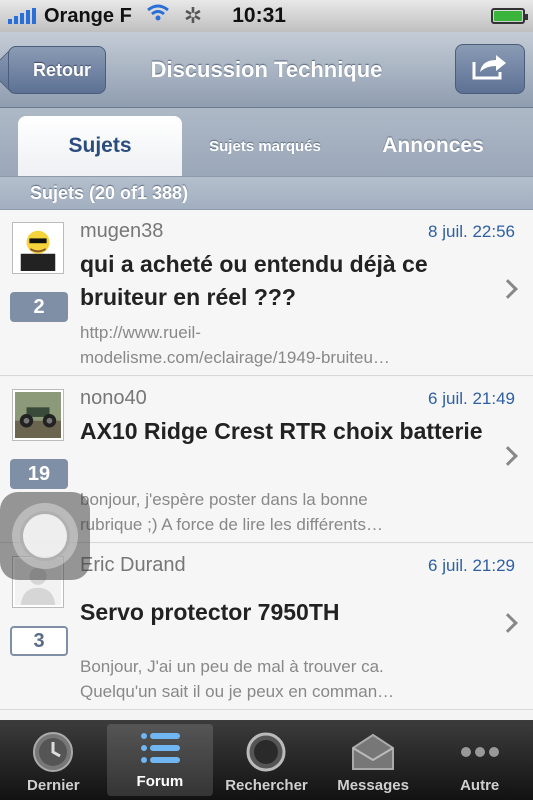 Image resolution: width=533 pixels, height=800 pixels. What do you see at coordinates (38, 248) in the screenshot?
I see `cartoon-avatar-icon` at bounding box center [38, 248].